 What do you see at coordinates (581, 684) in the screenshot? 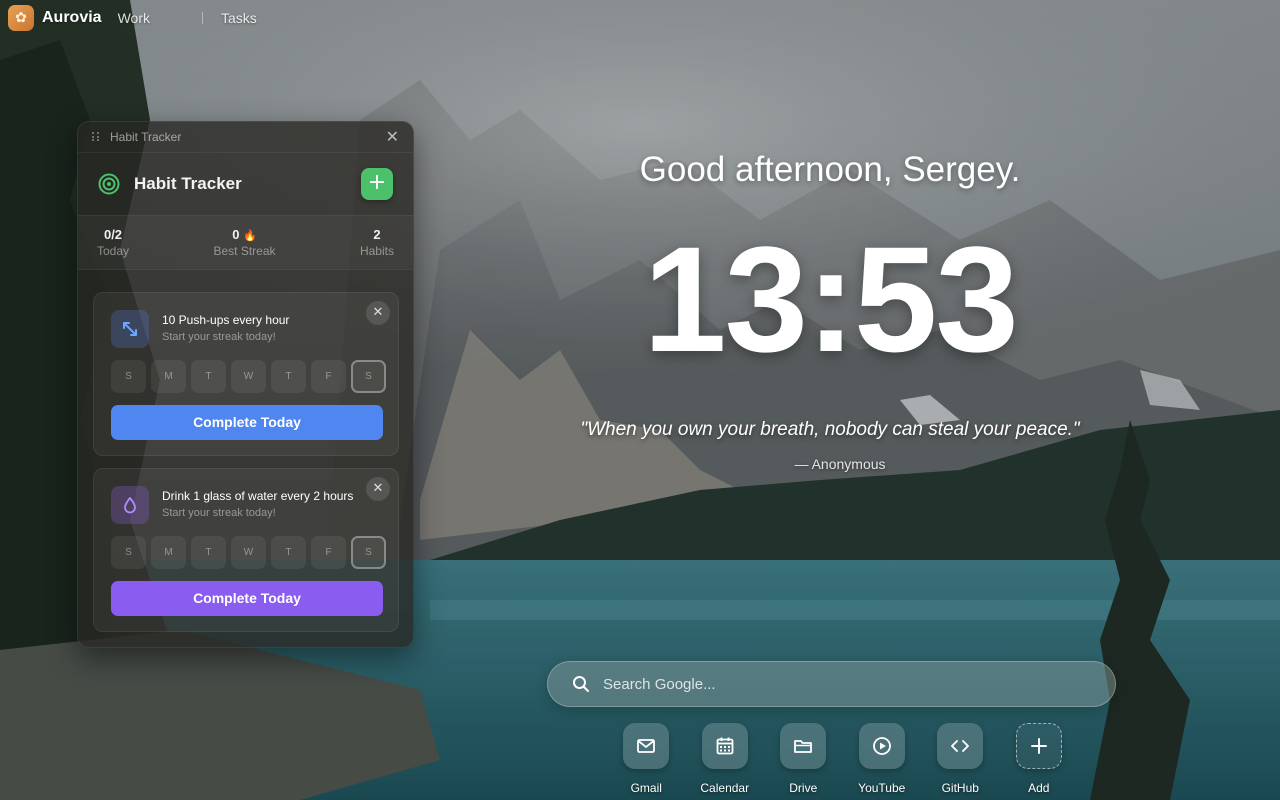
I see `search-icon` at bounding box center [581, 684].